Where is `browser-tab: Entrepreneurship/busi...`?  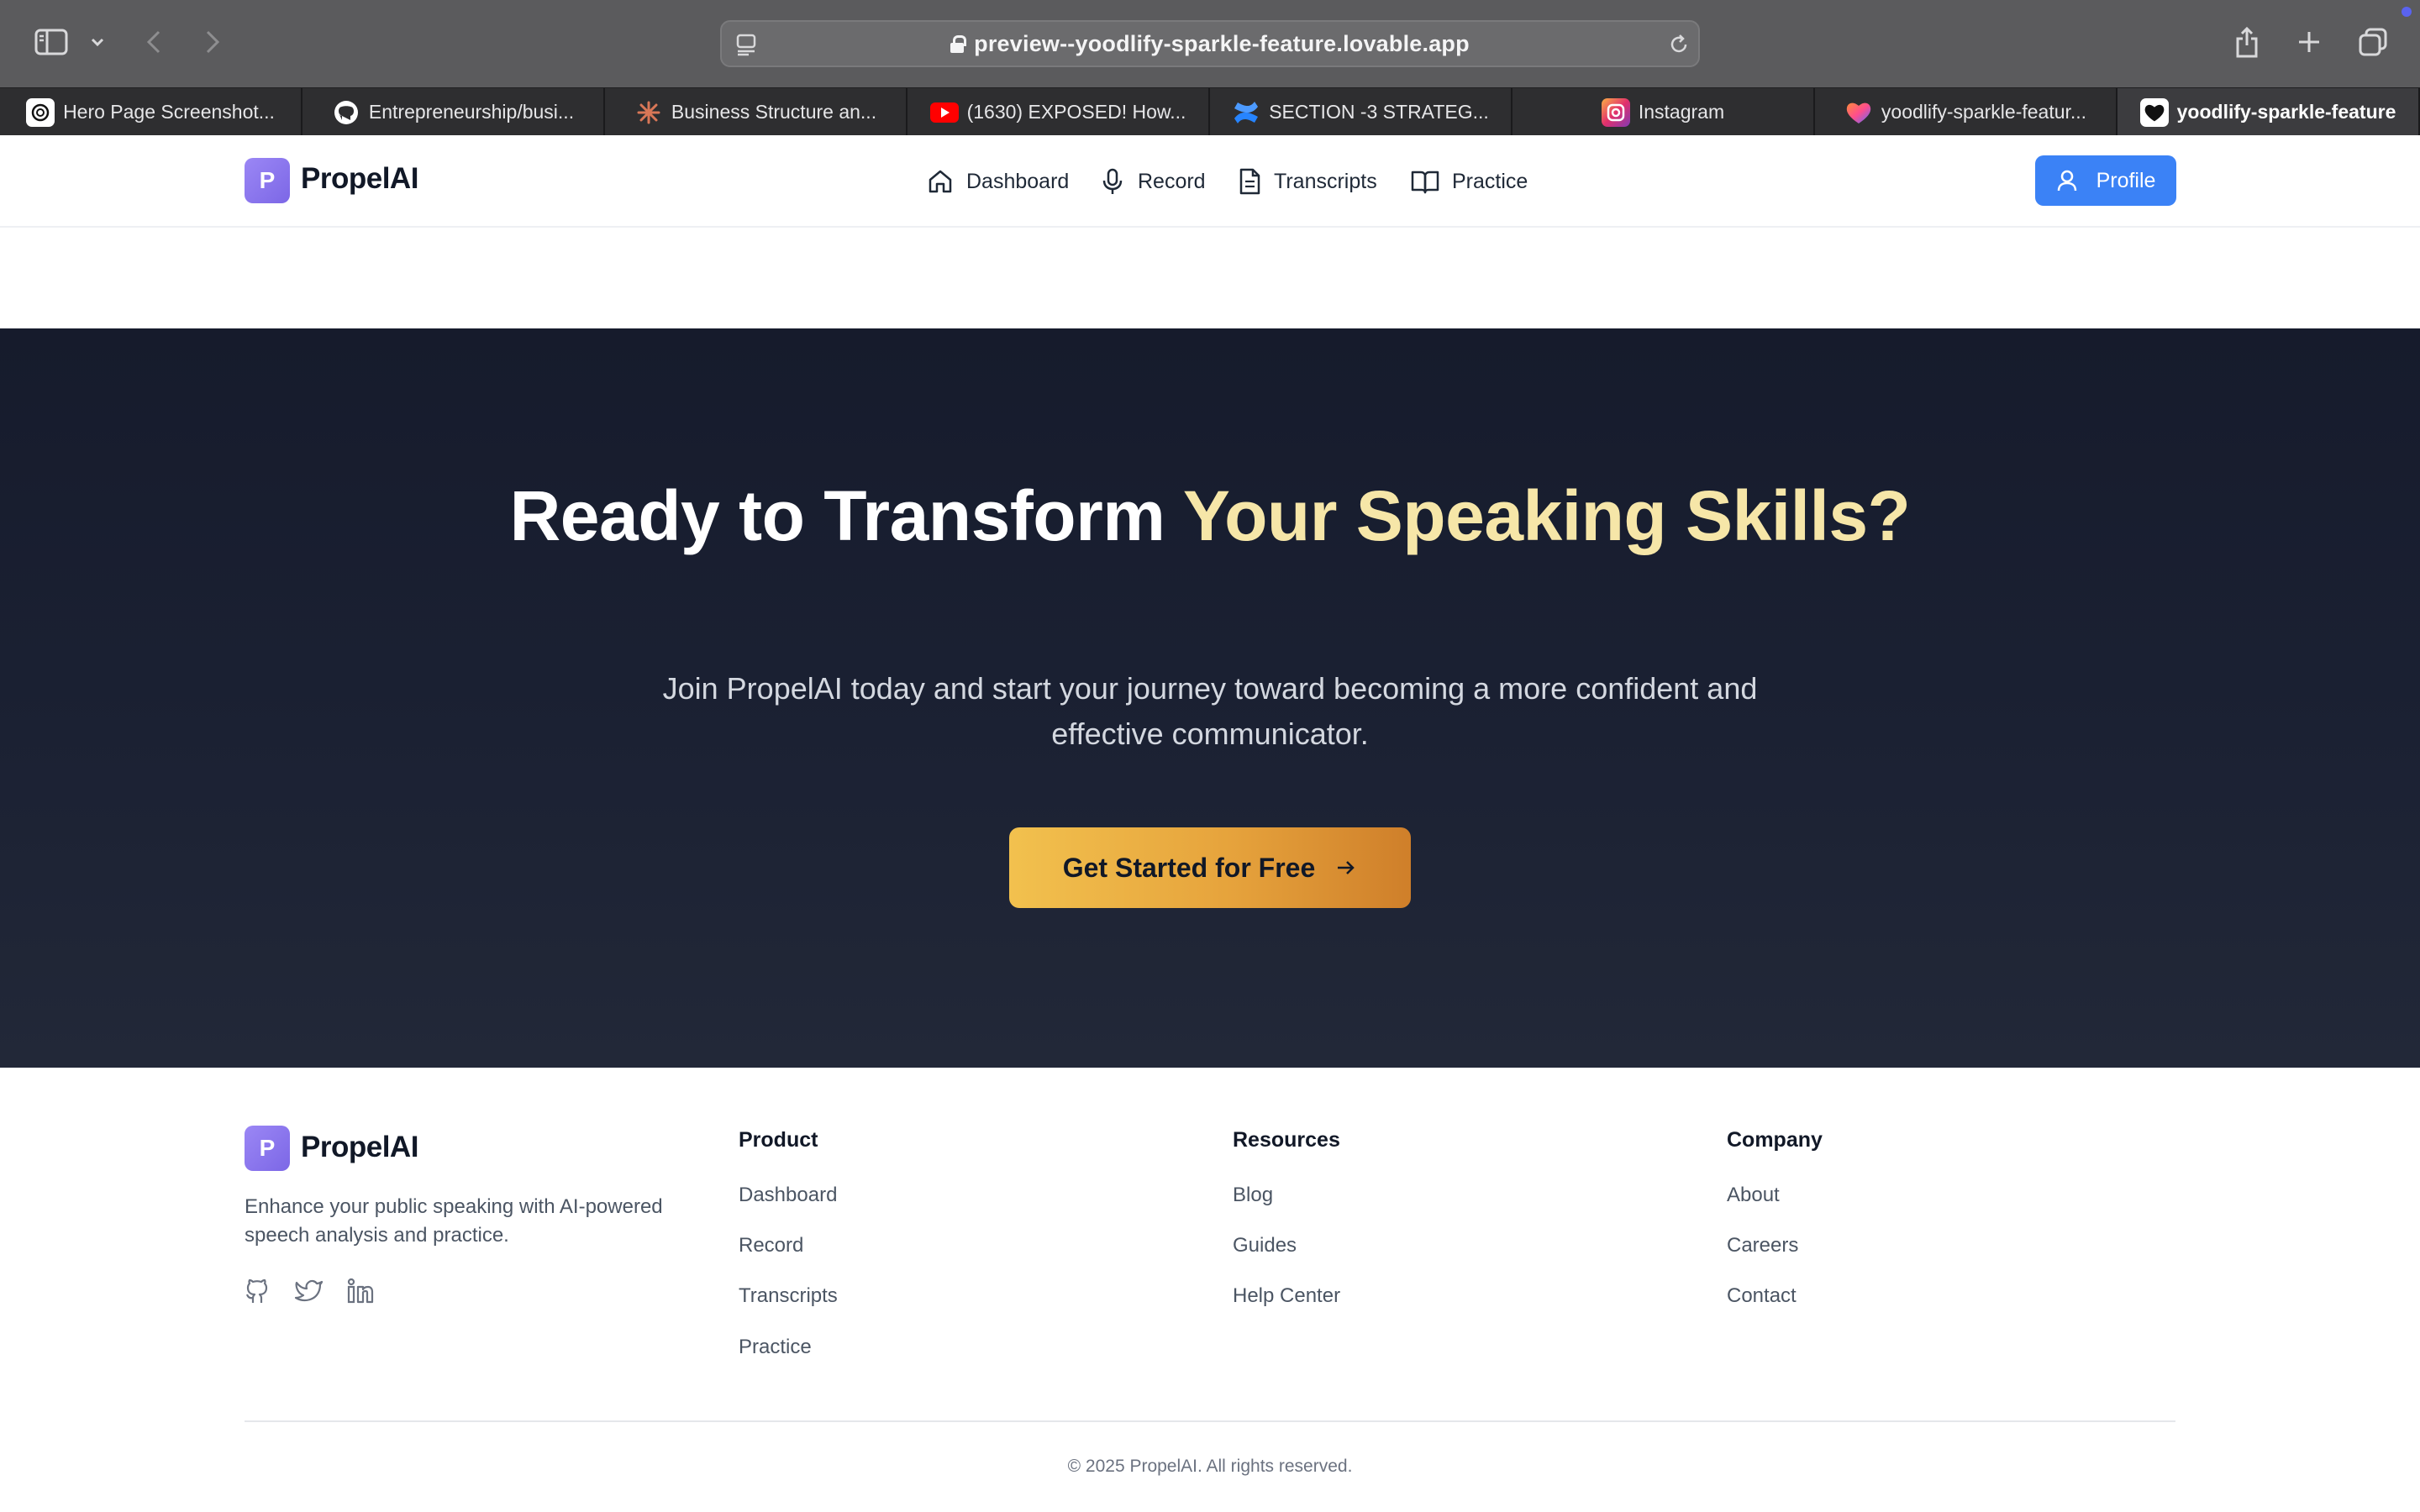
browser-tab: Entrepreneurship/busi... is located at coordinates (453, 112).